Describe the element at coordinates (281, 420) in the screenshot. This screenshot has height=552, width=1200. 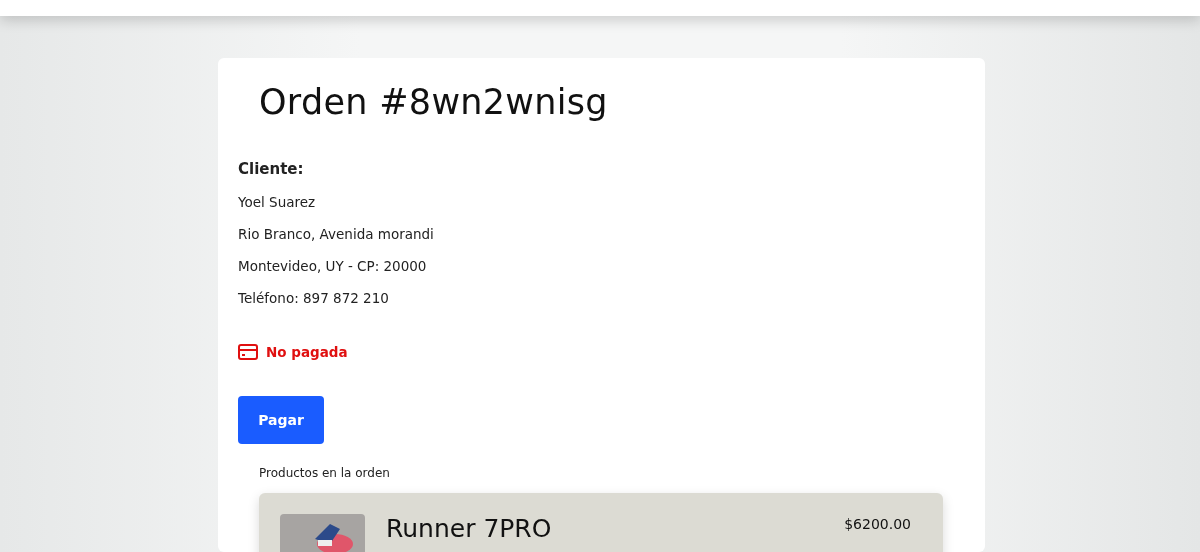
I see `pay-button: Pagar` at that location.